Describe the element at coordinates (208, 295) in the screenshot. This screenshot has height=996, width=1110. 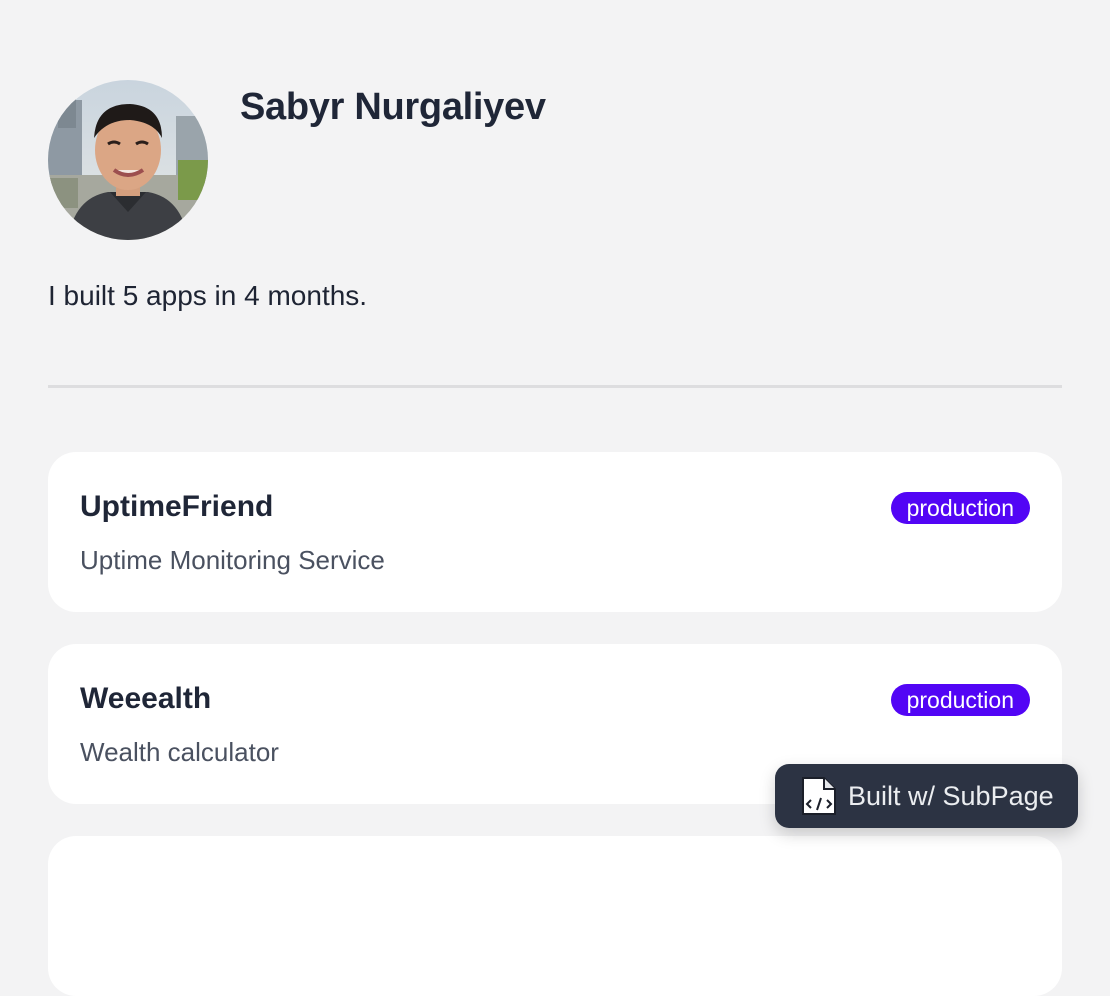
I see `profile-bio: I built 5 apps in 4 months.` at that location.